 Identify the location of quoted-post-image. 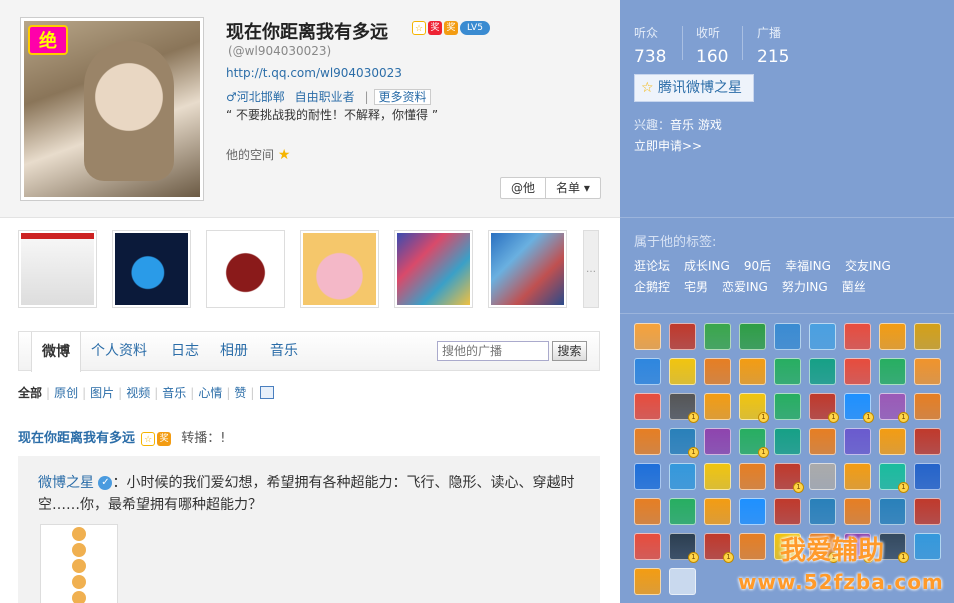
(79, 563).